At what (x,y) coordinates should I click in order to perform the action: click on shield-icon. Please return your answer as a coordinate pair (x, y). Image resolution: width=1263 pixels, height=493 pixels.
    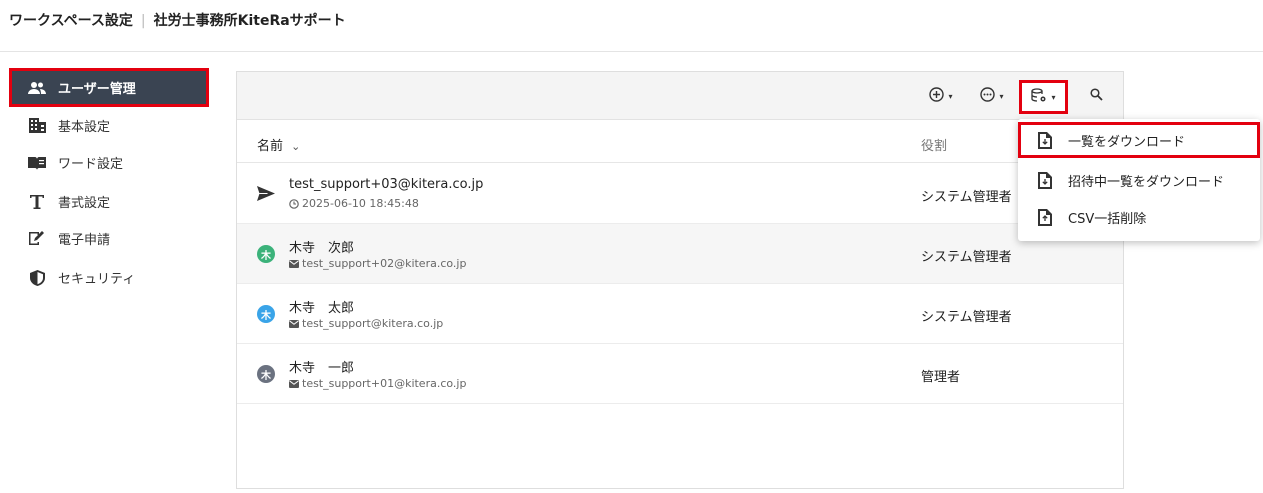
    Looking at the image, I should click on (37, 278).